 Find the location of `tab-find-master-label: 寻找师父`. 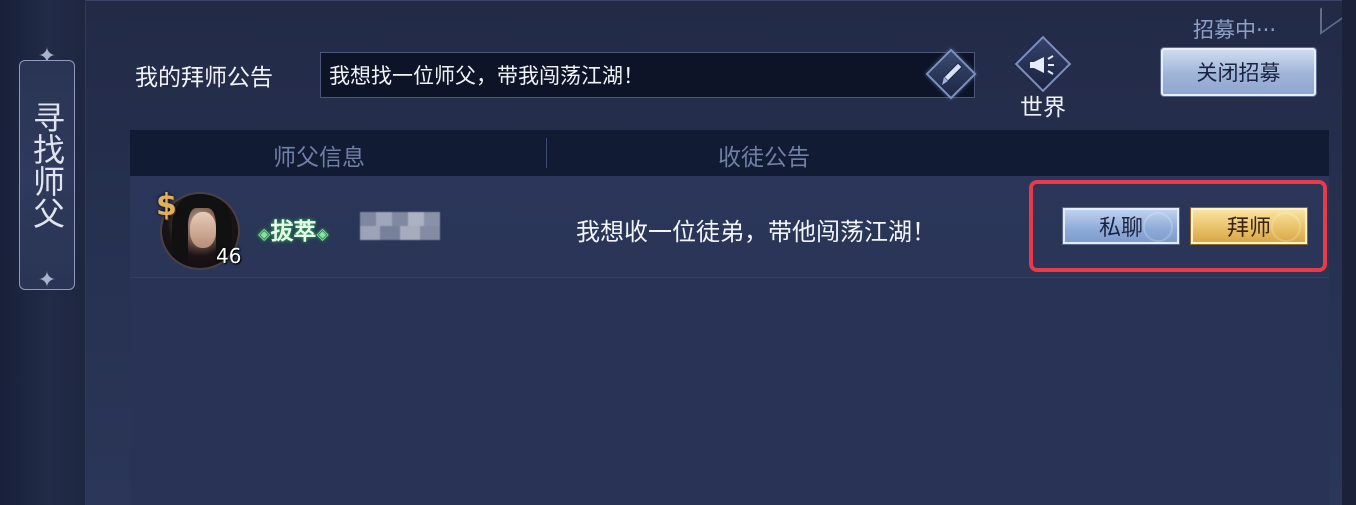

tab-find-master-label: 寻找师父 is located at coordinates (47, 165).